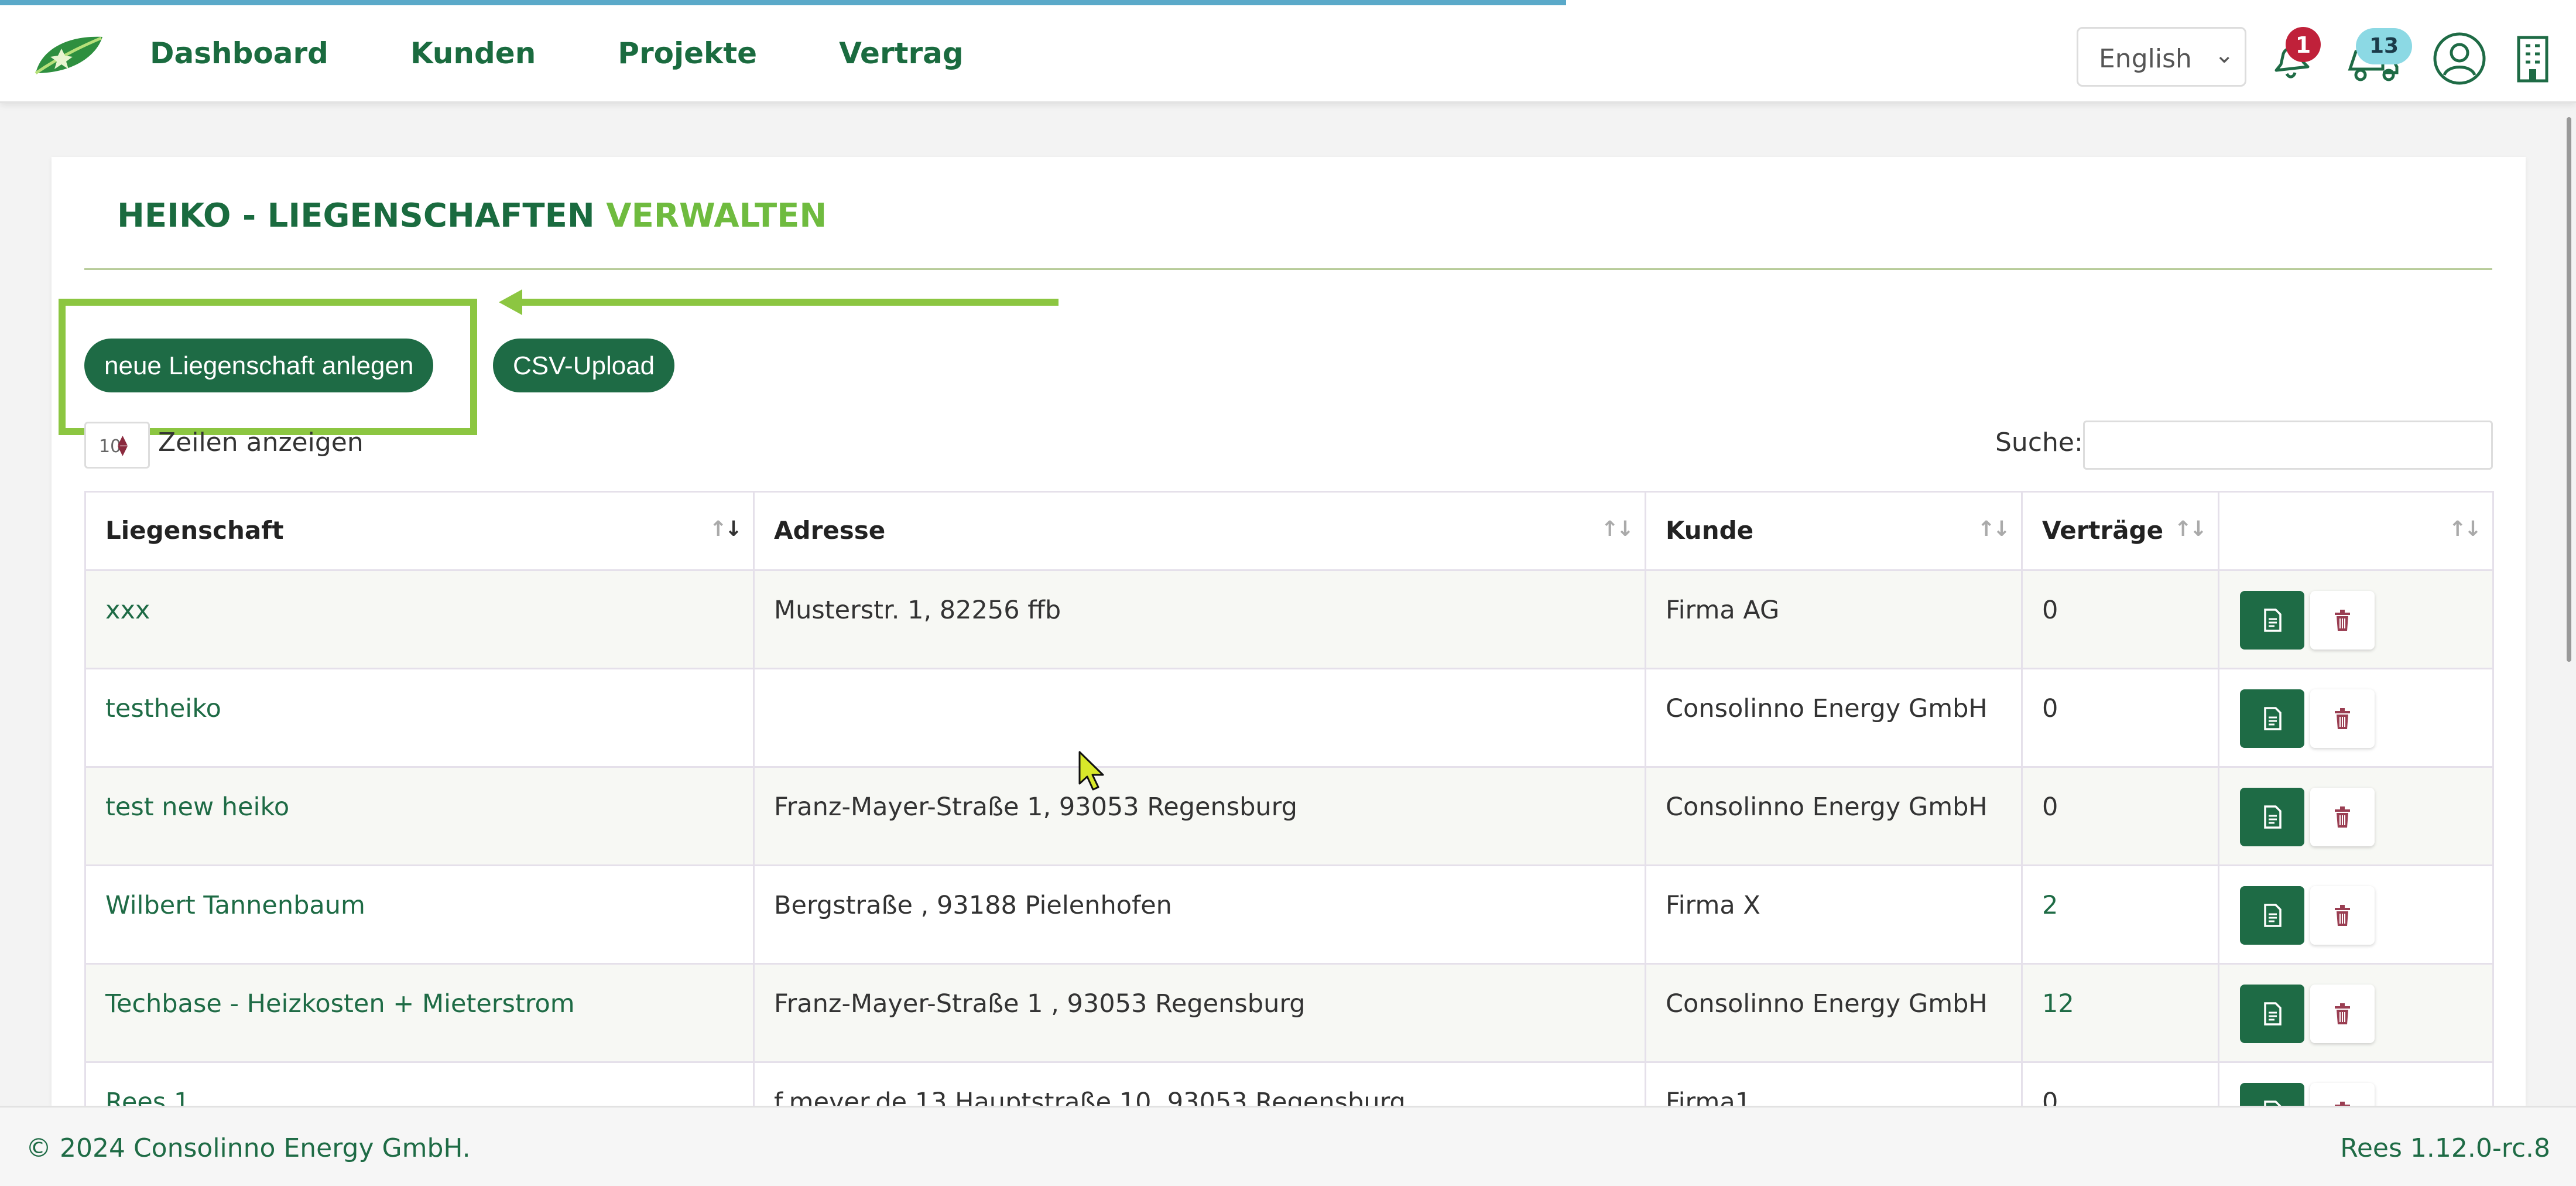  What do you see at coordinates (901, 53) in the screenshot?
I see `nav-link-vertrag: Vertrag` at bounding box center [901, 53].